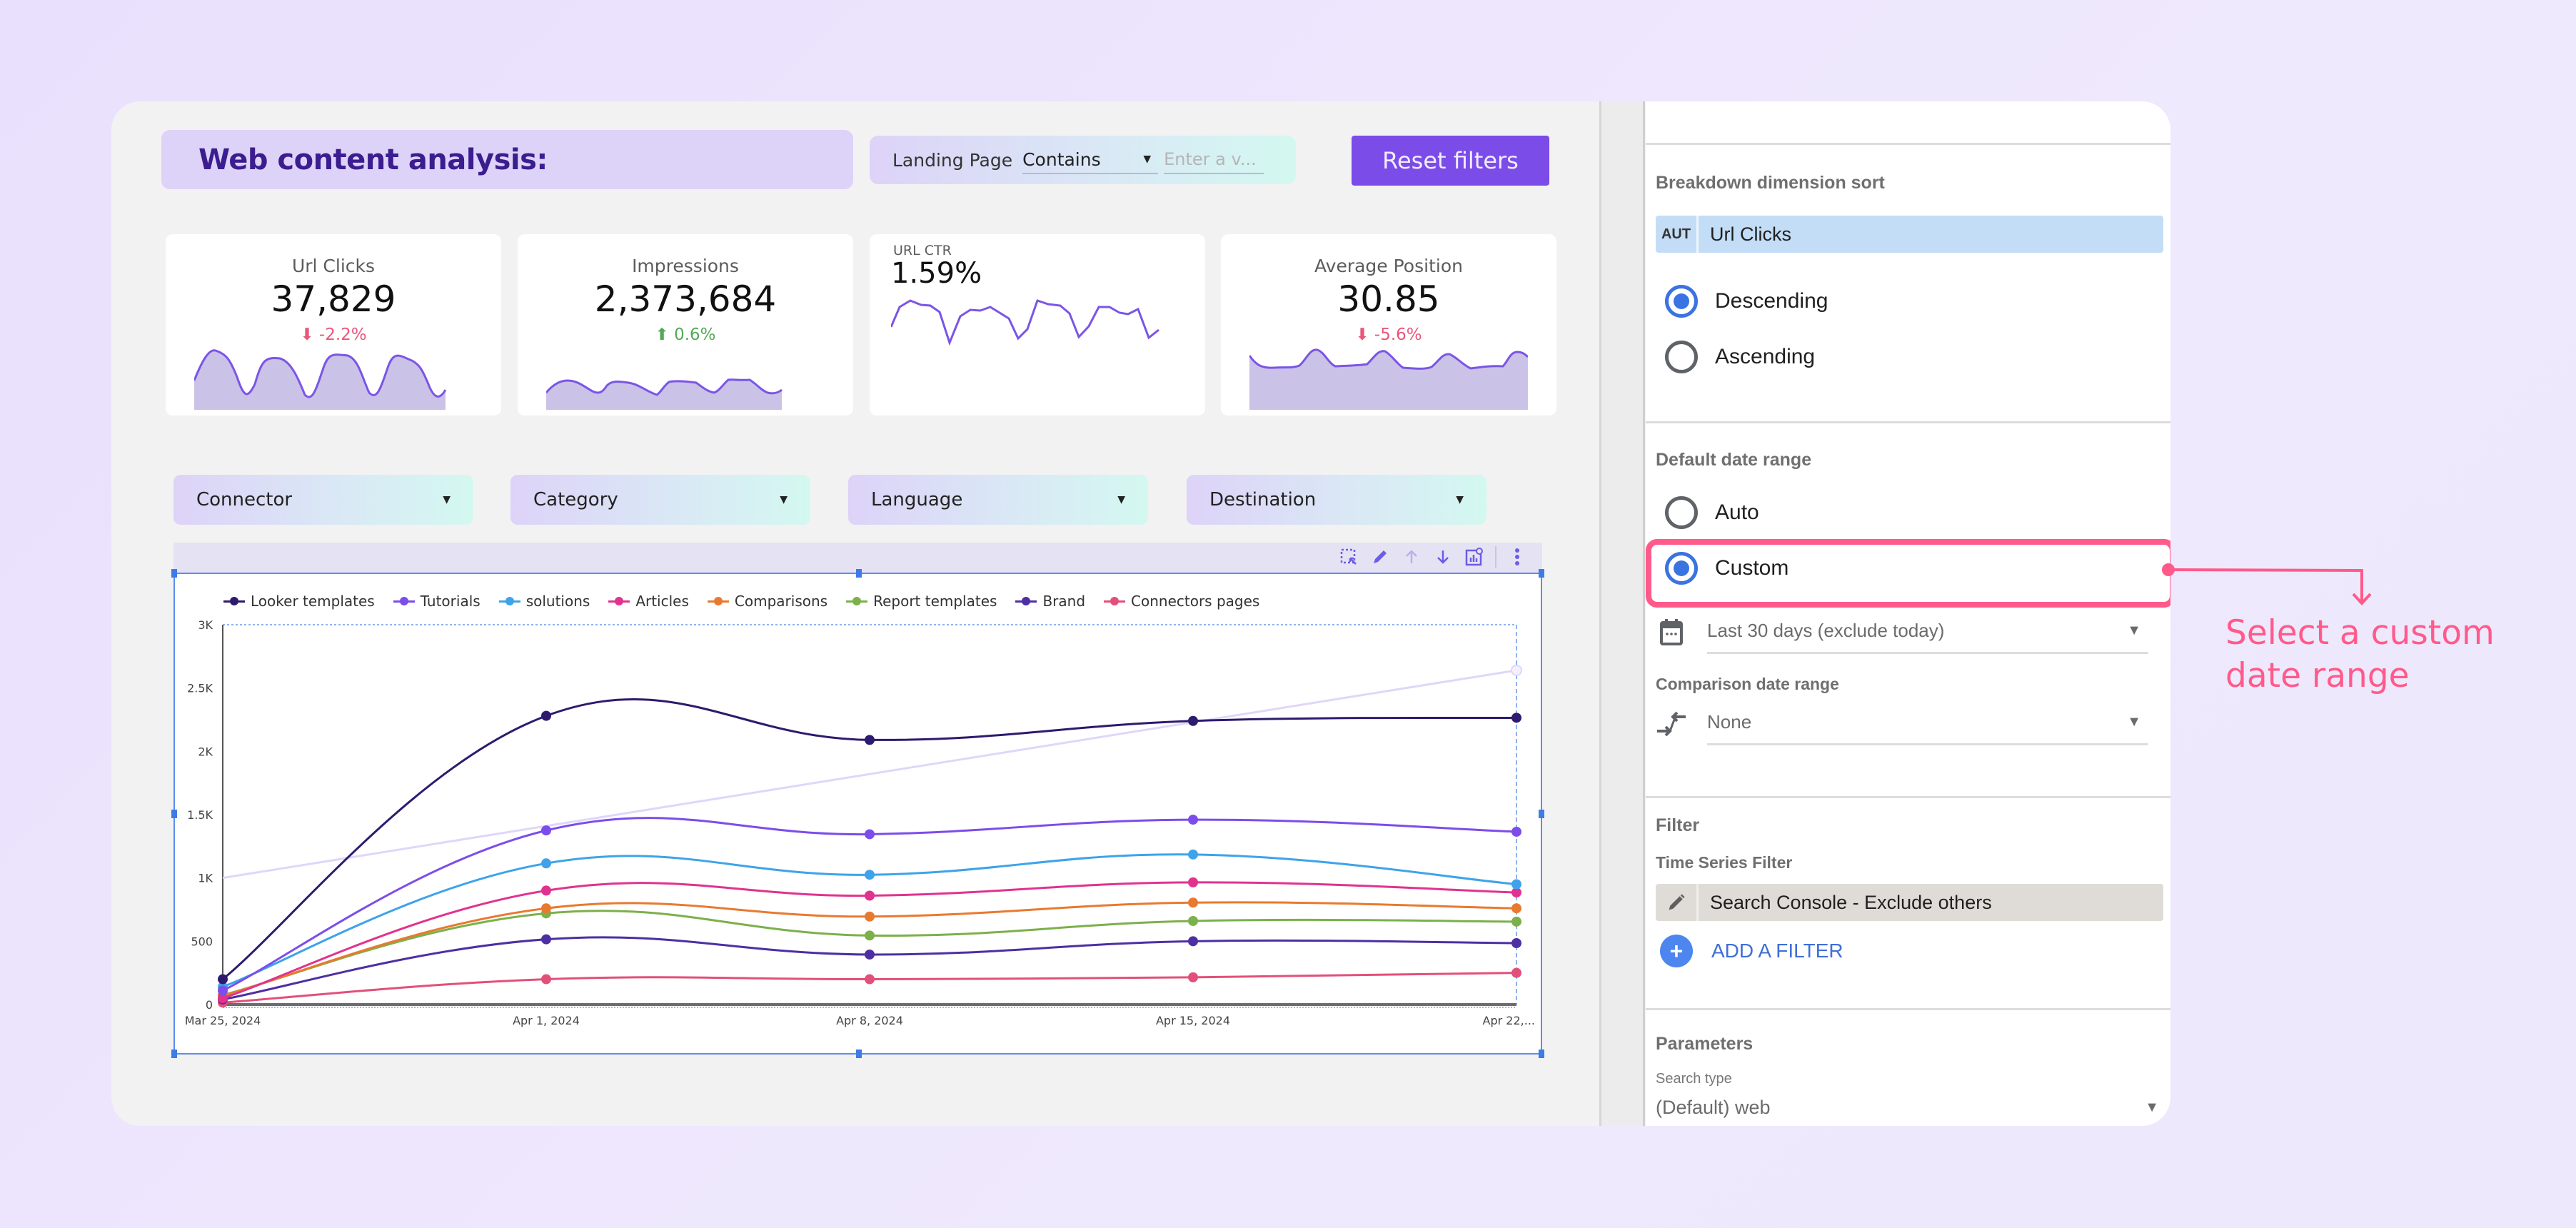 This screenshot has width=2576, height=1228. I want to click on y-tick-label: 1.5K, so click(200, 815).